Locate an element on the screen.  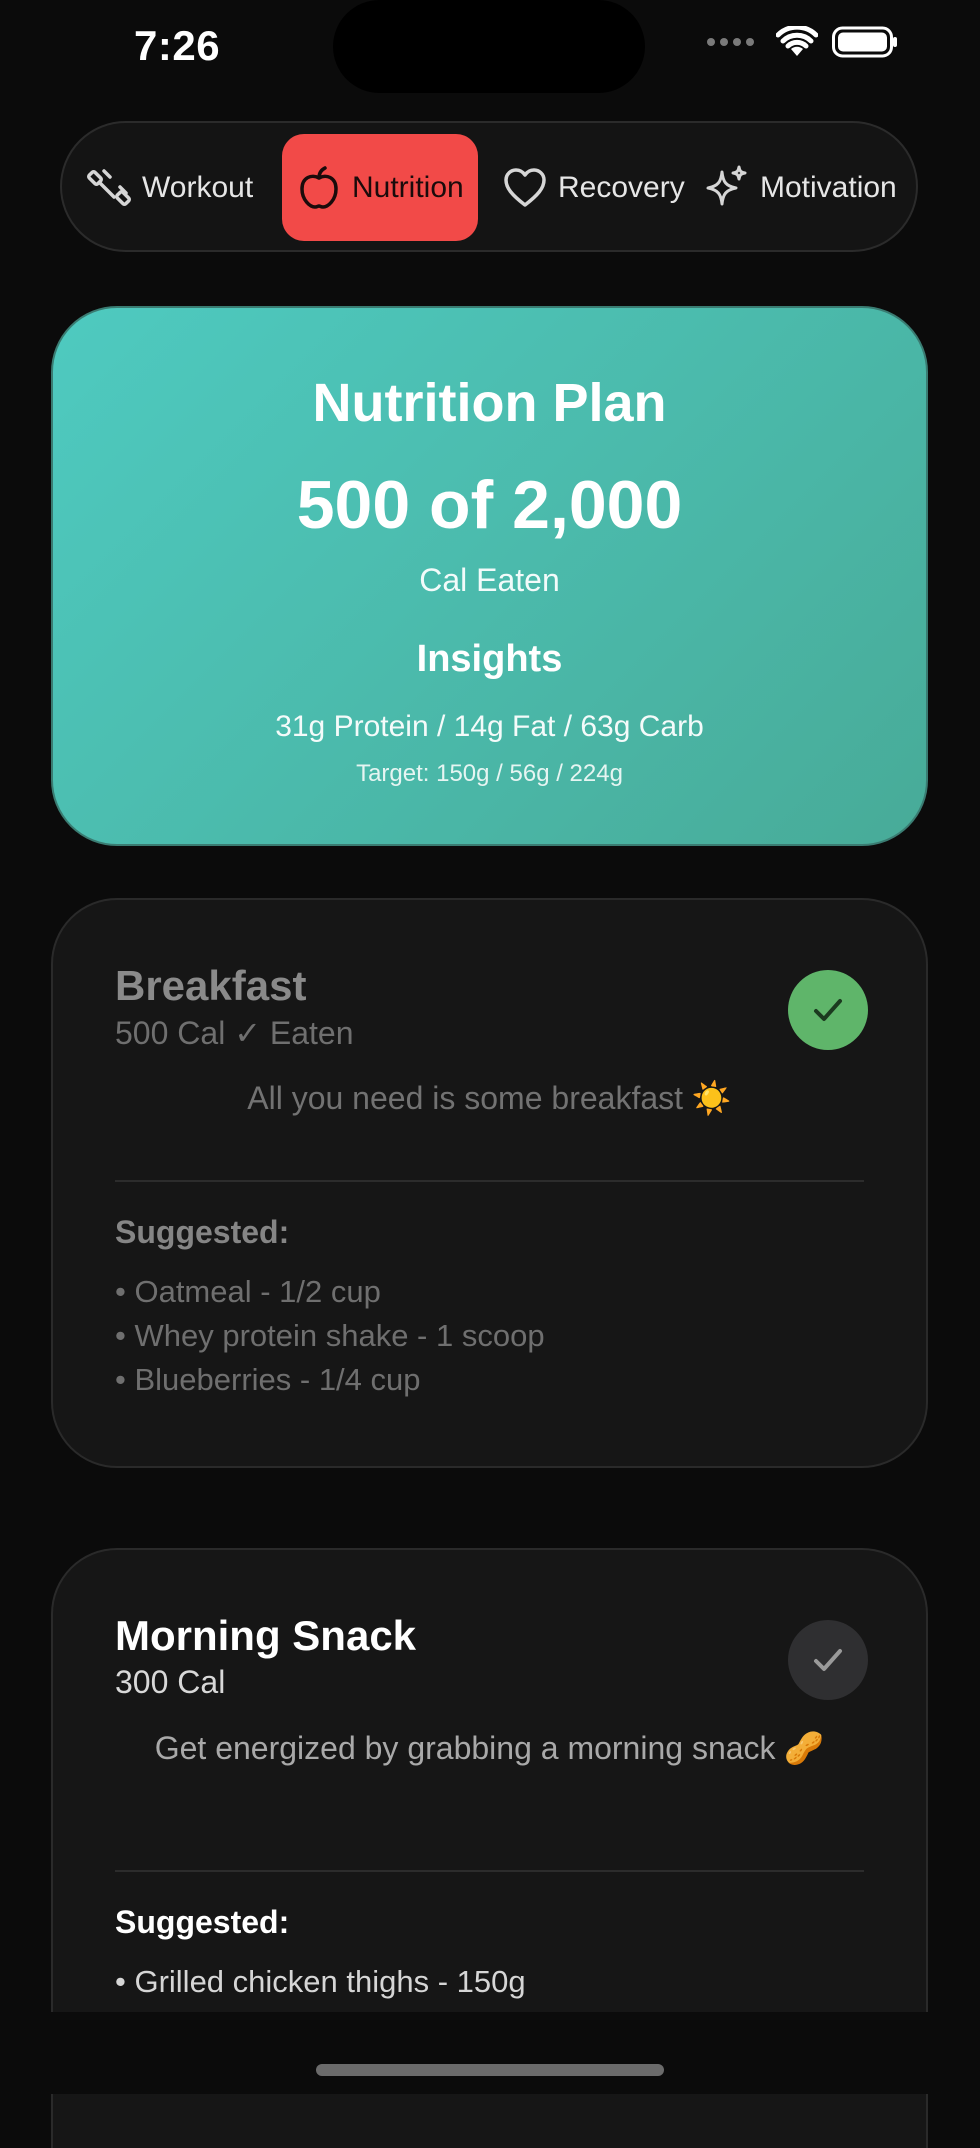
insights-title: Insights is located at coordinates (489, 659).